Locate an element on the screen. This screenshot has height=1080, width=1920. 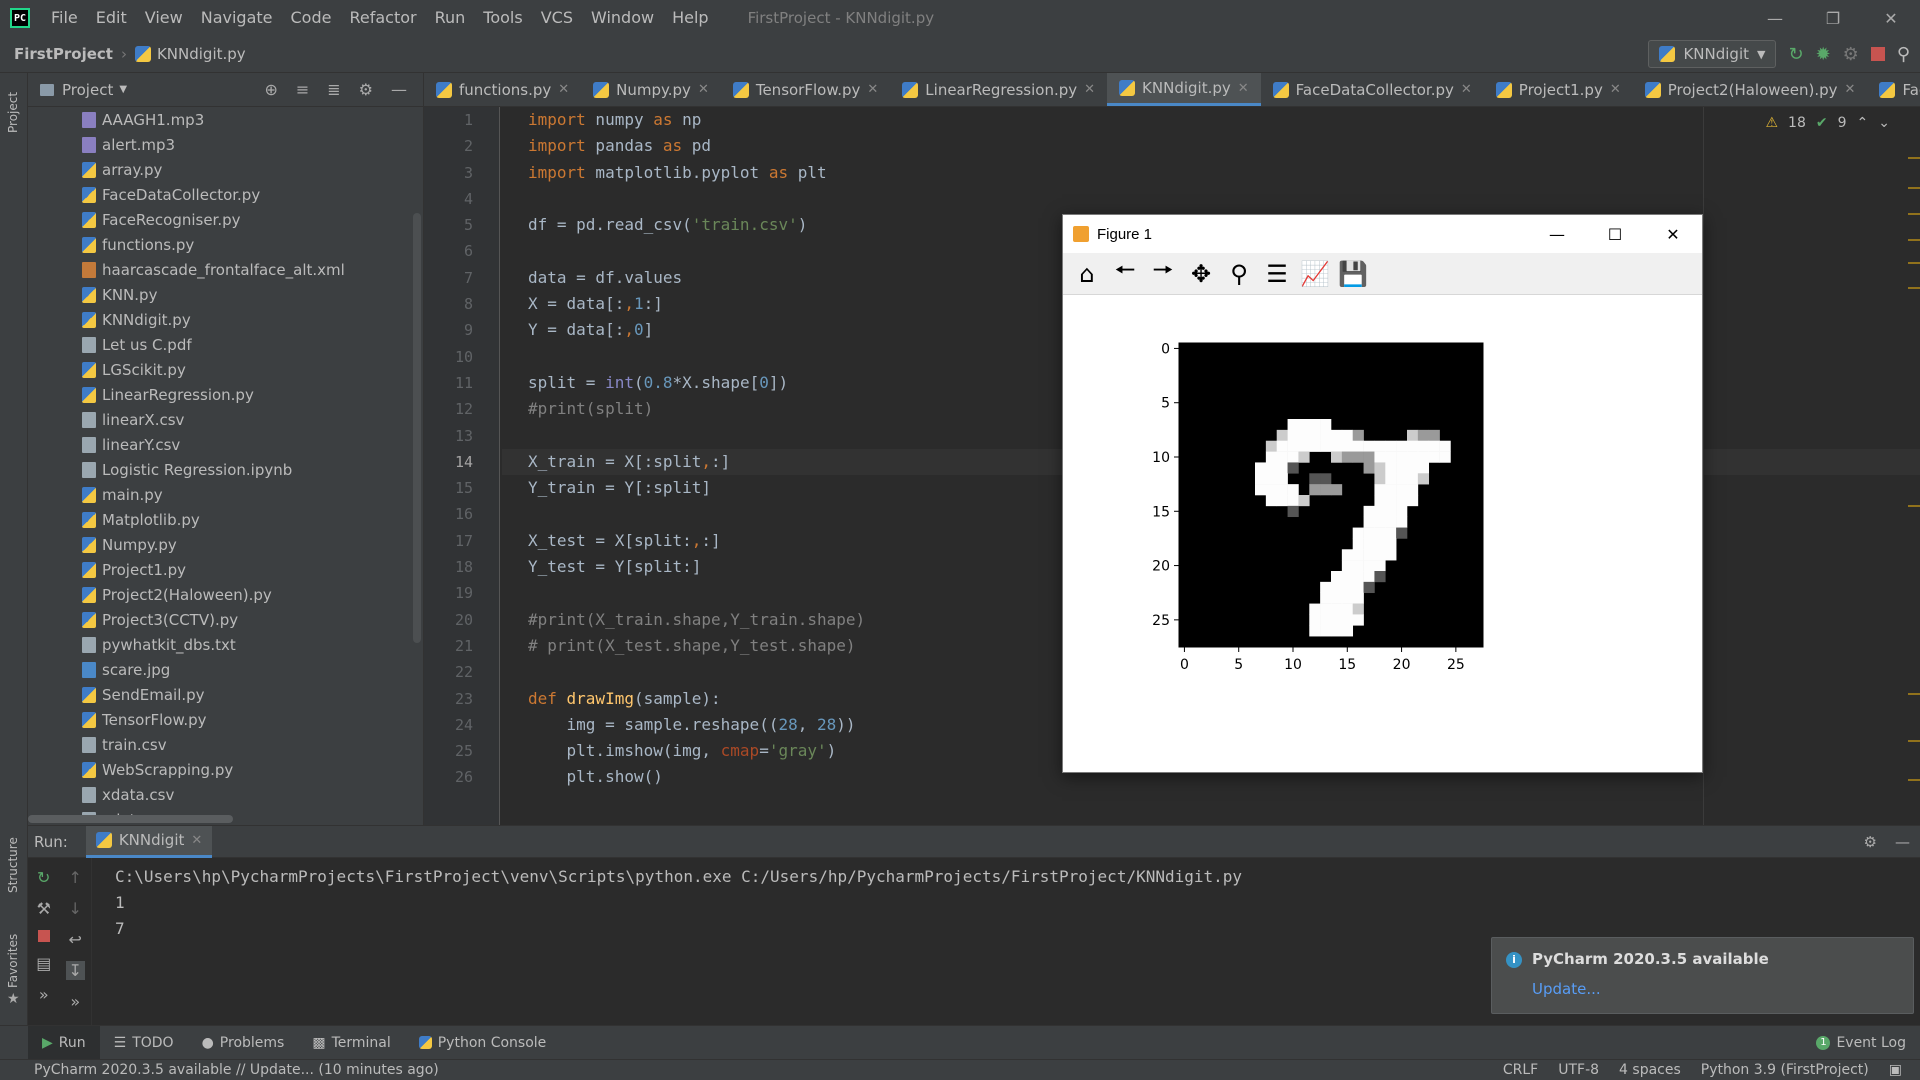
menu-help: Help is located at coordinates (690, 18).